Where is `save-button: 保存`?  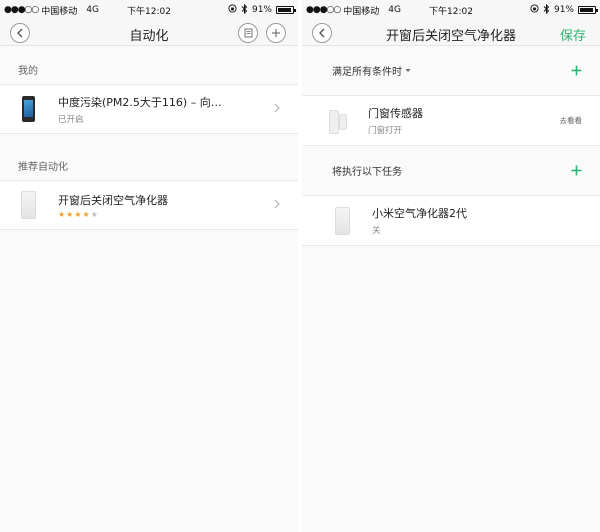 save-button: 保存 is located at coordinates (573, 34).